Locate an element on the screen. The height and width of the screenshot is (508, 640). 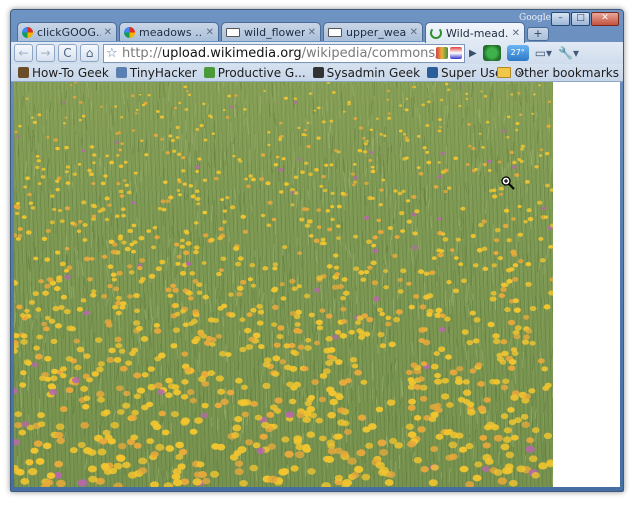
url-host: upload.wikimedia.org is located at coordinates (231, 53).